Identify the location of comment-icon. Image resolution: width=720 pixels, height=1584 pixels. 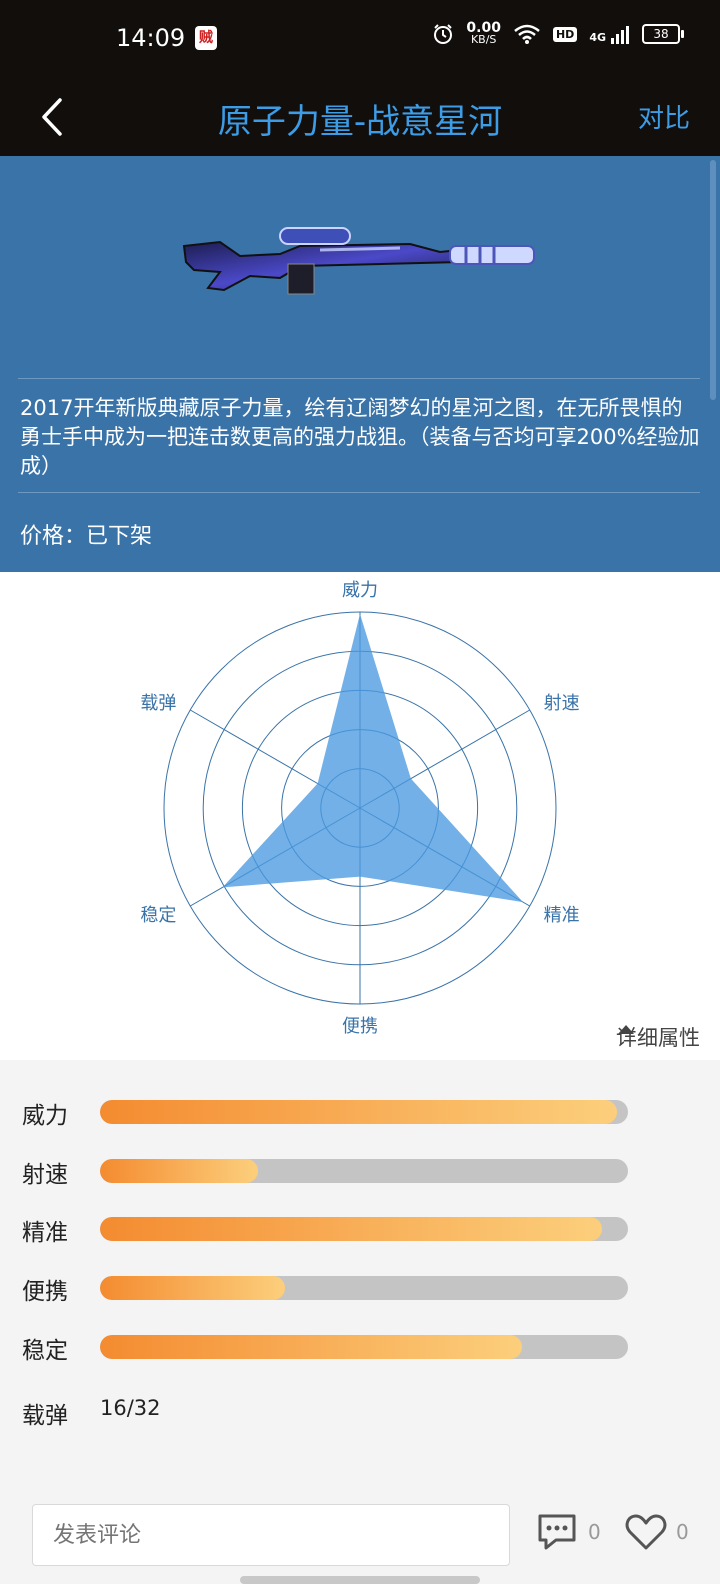
(557, 1532).